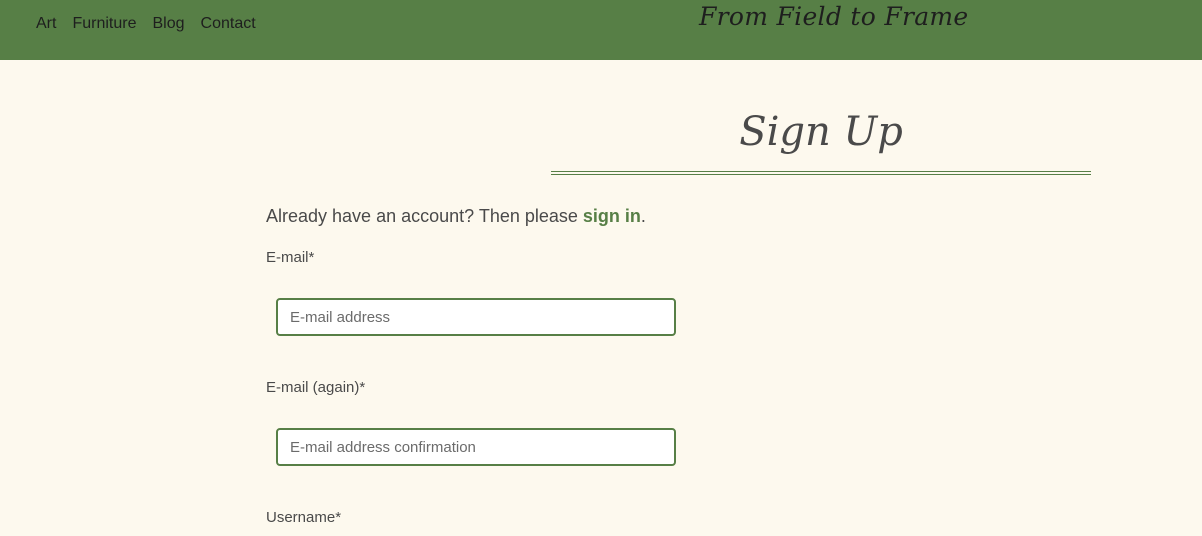  What do you see at coordinates (476, 447) in the screenshot?
I see `email-confirmation-field` at bounding box center [476, 447].